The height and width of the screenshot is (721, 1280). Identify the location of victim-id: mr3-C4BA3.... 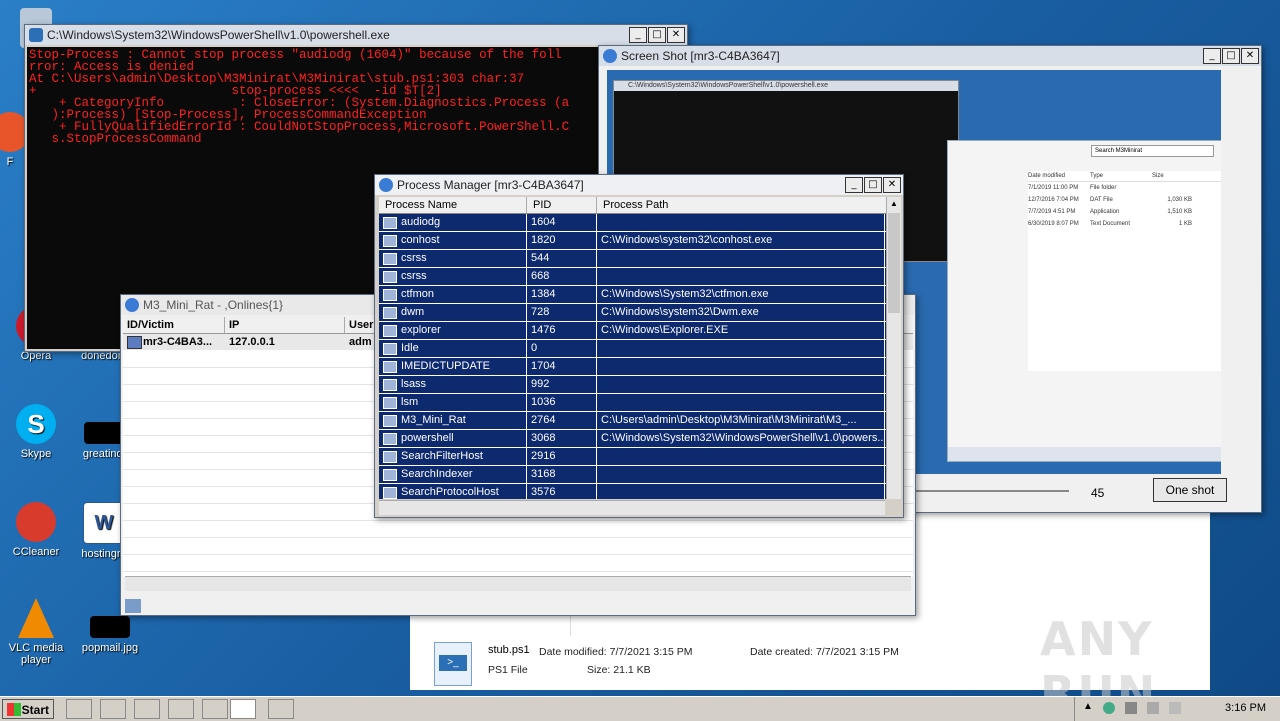
(178, 342).